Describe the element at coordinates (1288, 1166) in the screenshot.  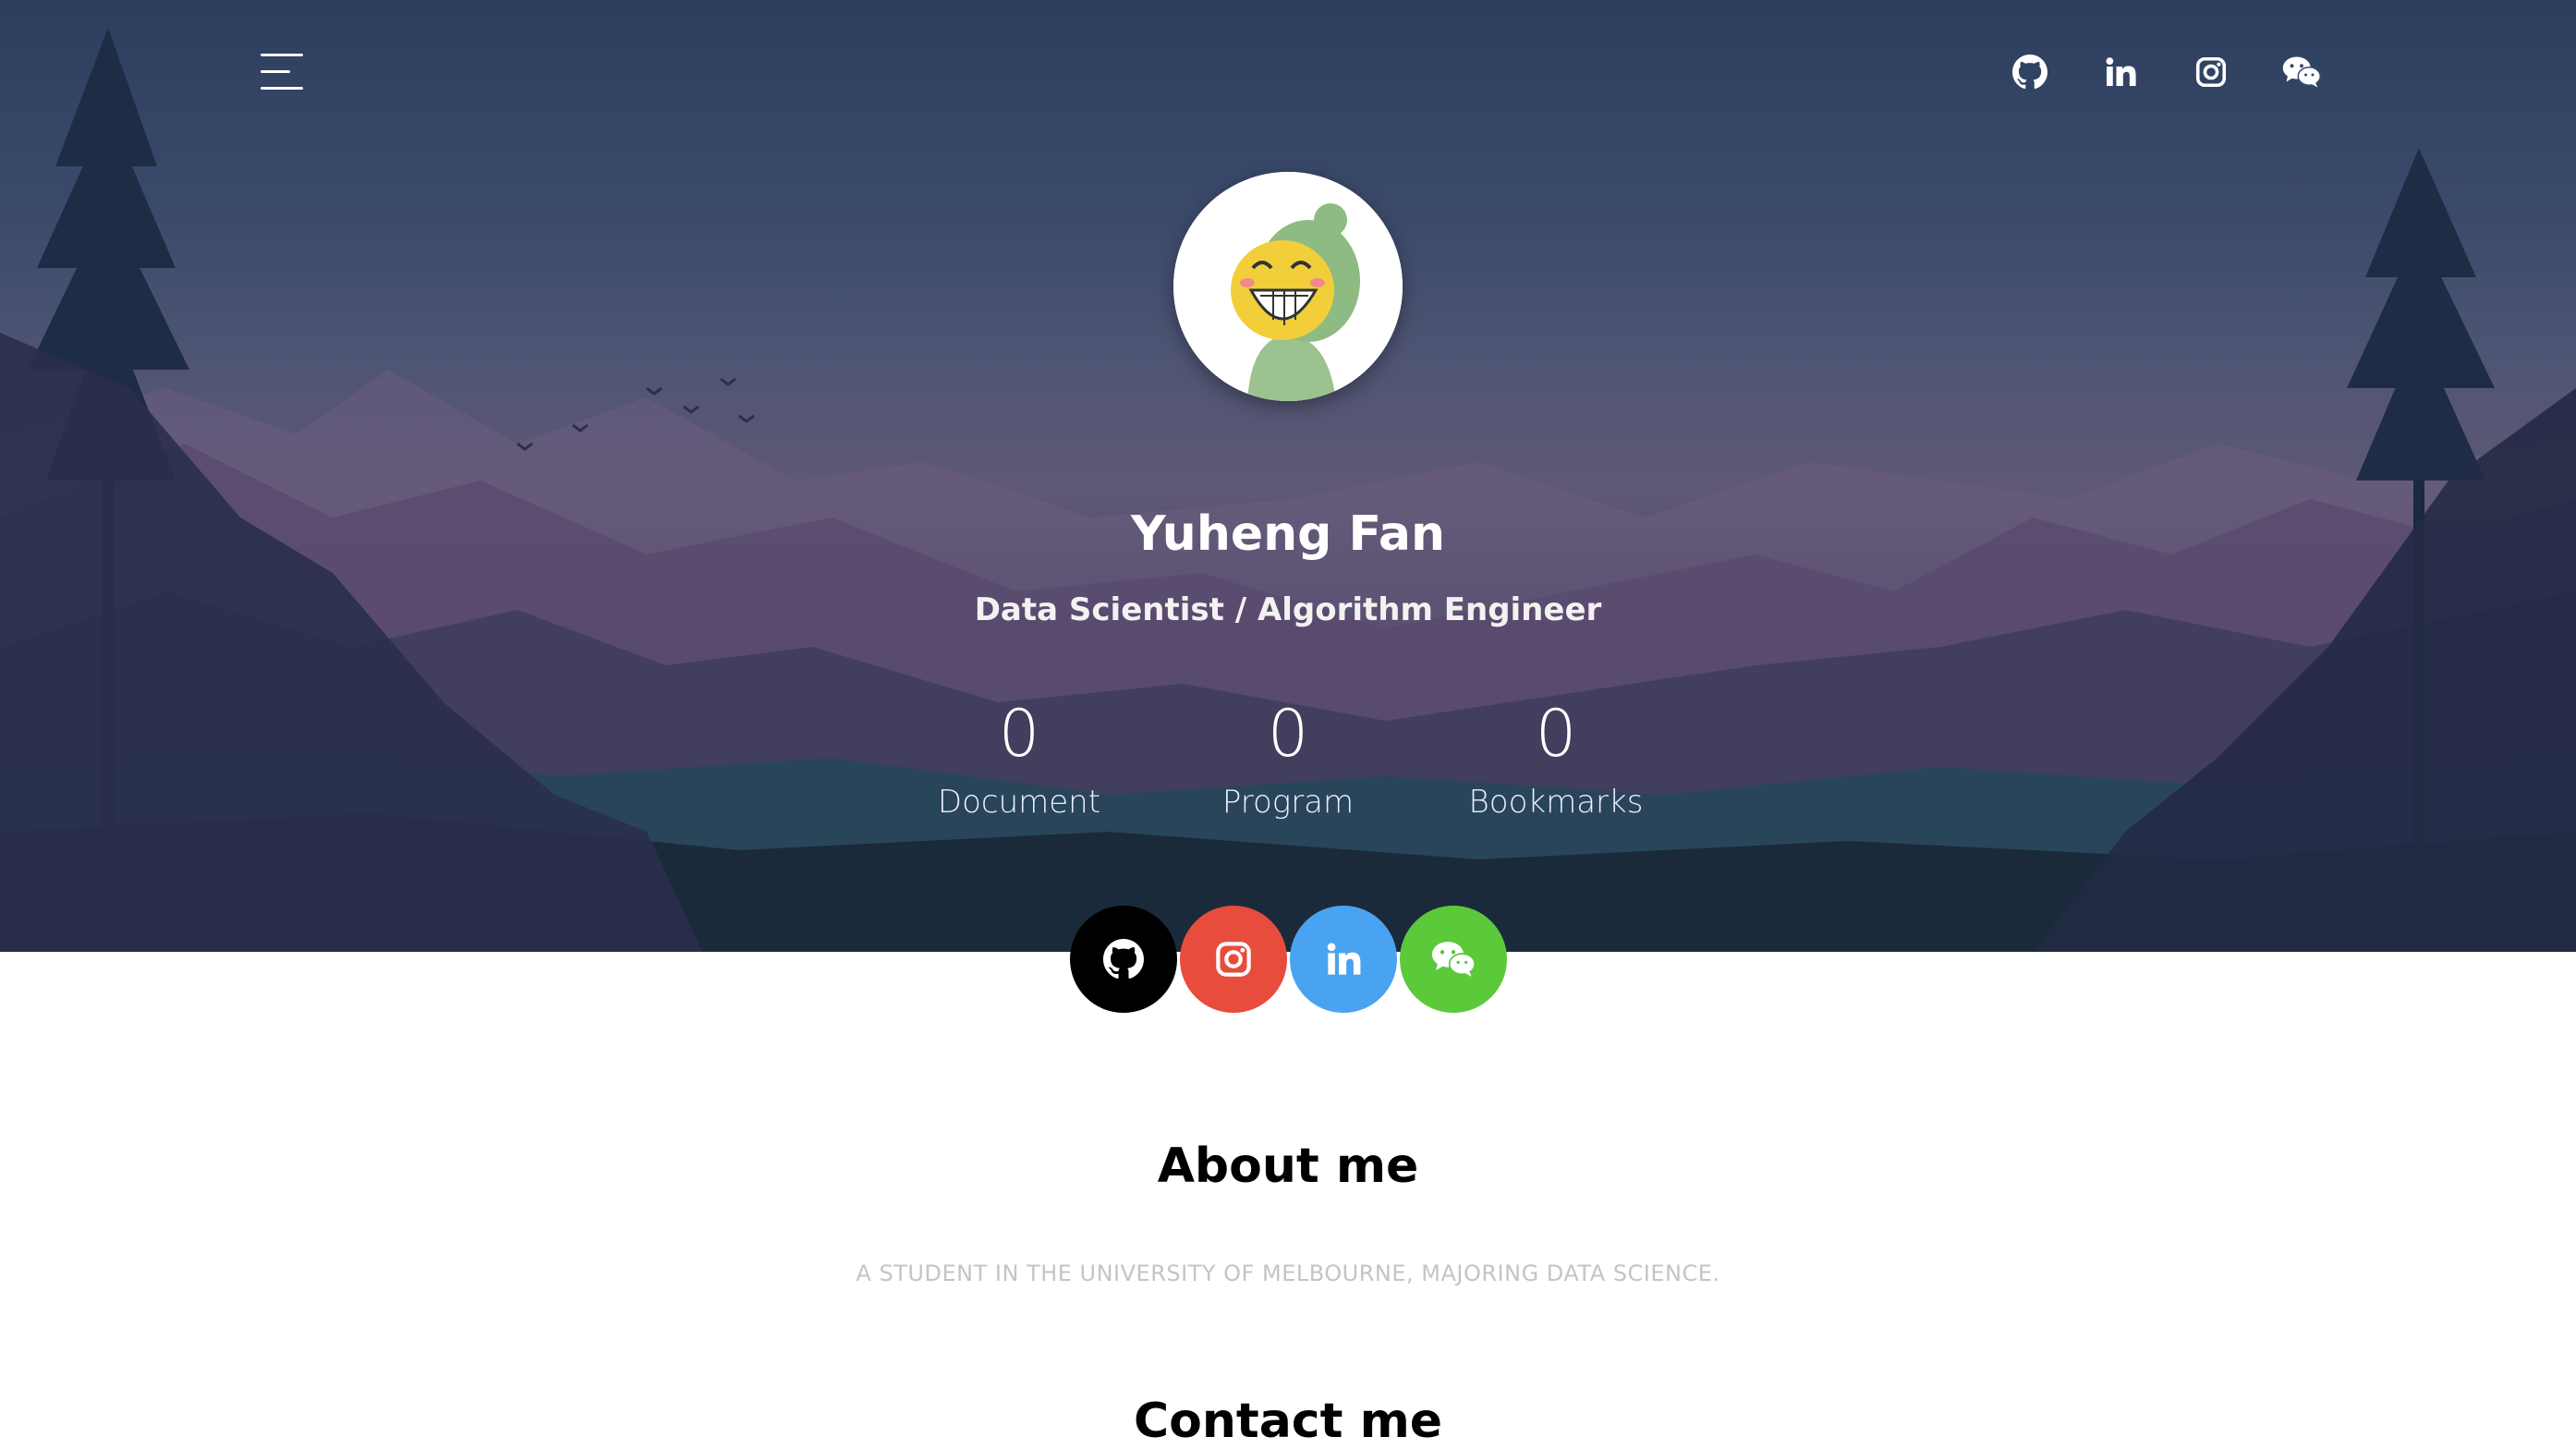
I see `about-heading: About me` at that location.